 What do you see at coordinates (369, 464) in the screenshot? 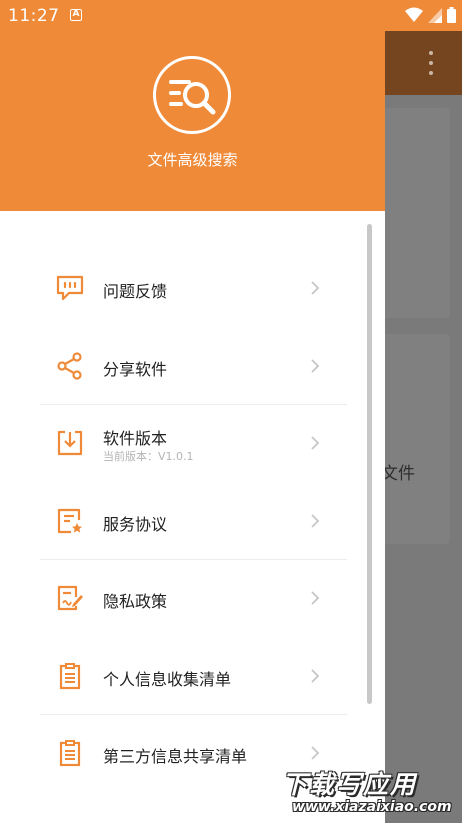
I see `drawer-scrollbar` at bounding box center [369, 464].